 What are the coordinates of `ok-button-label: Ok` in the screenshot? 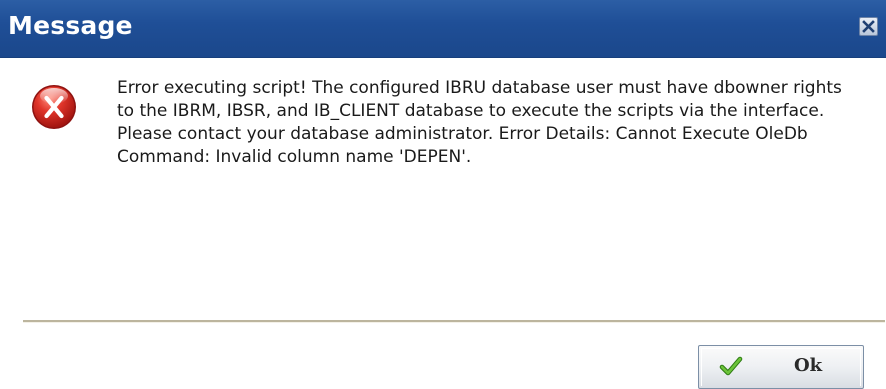 It's located at (808, 365).